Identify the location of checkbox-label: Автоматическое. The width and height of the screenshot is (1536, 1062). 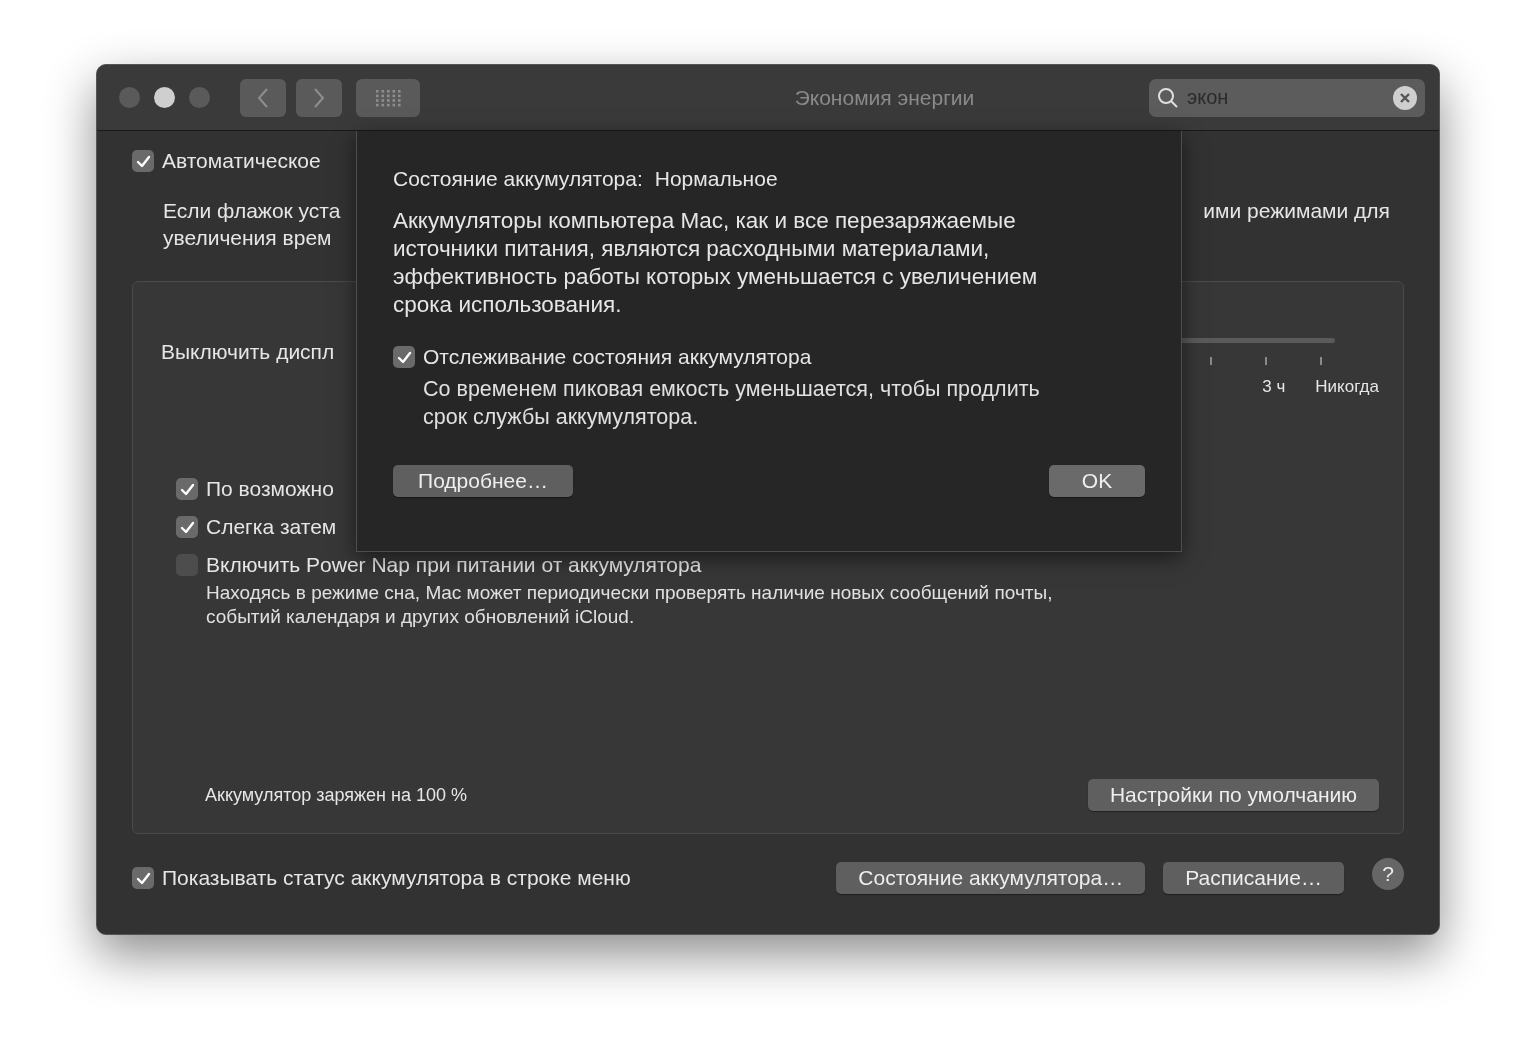
(241, 161).